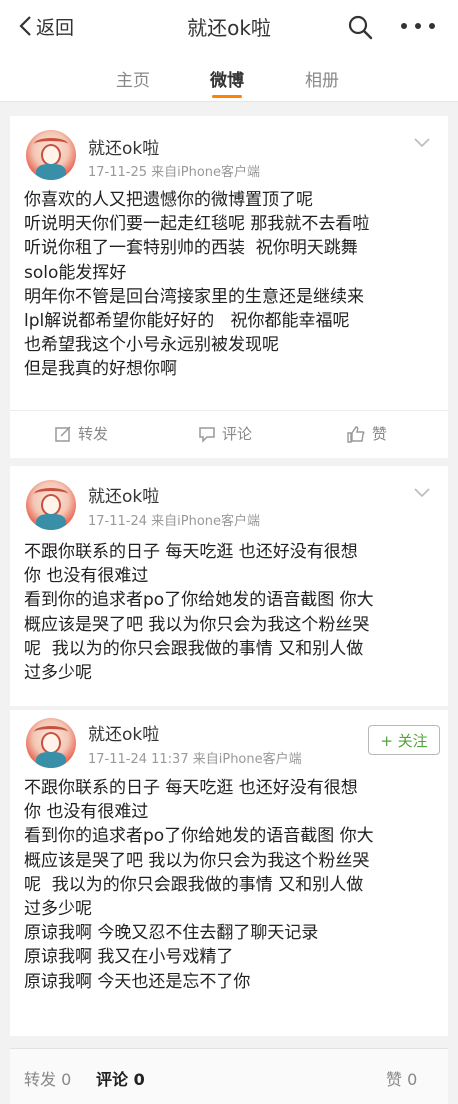 Image resolution: width=458 pixels, height=1104 pixels. What do you see at coordinates (207, 434) in the screenshot?
I see `comment-icon` at bounding box center [207, 434].